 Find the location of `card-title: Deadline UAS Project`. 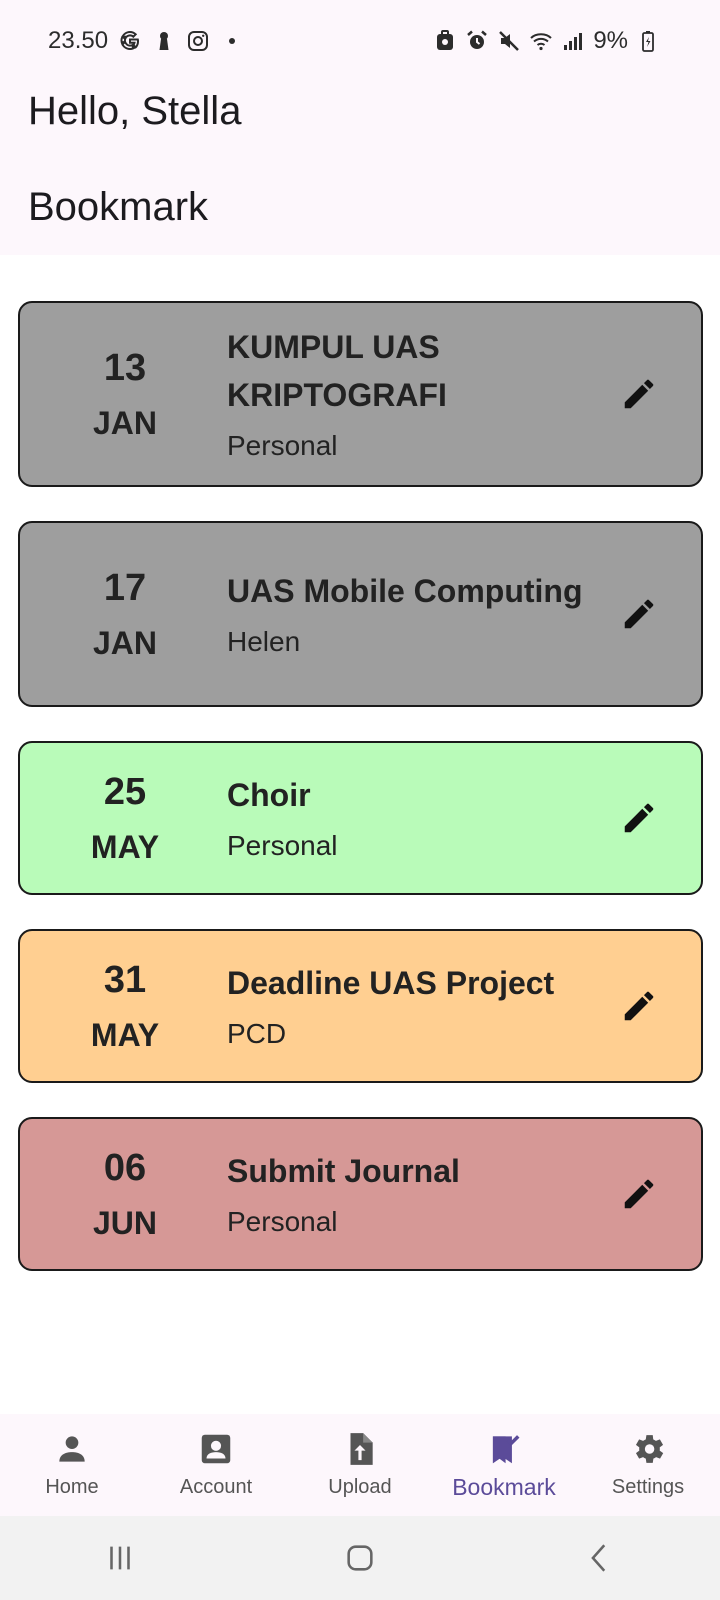

card-title: Deadline UAS Project is located at coordinates (391, 983).